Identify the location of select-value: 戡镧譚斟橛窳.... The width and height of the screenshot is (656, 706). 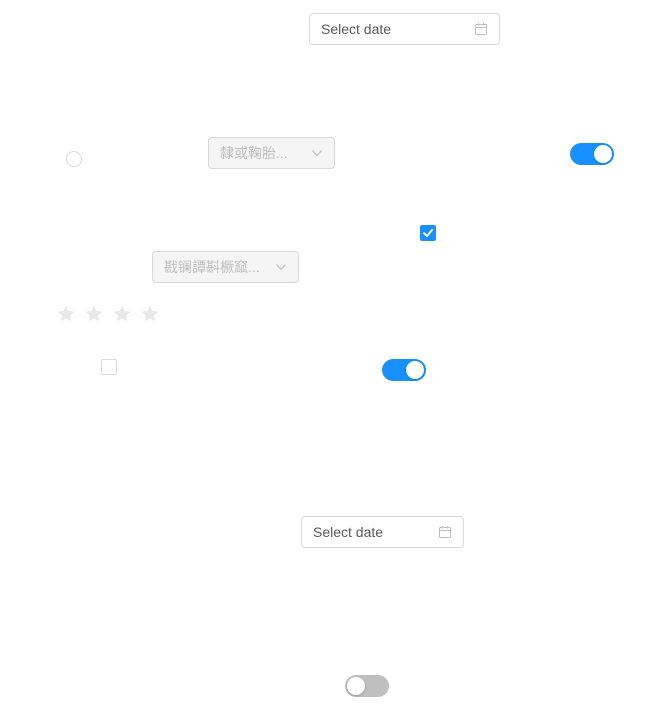
(212, 267).